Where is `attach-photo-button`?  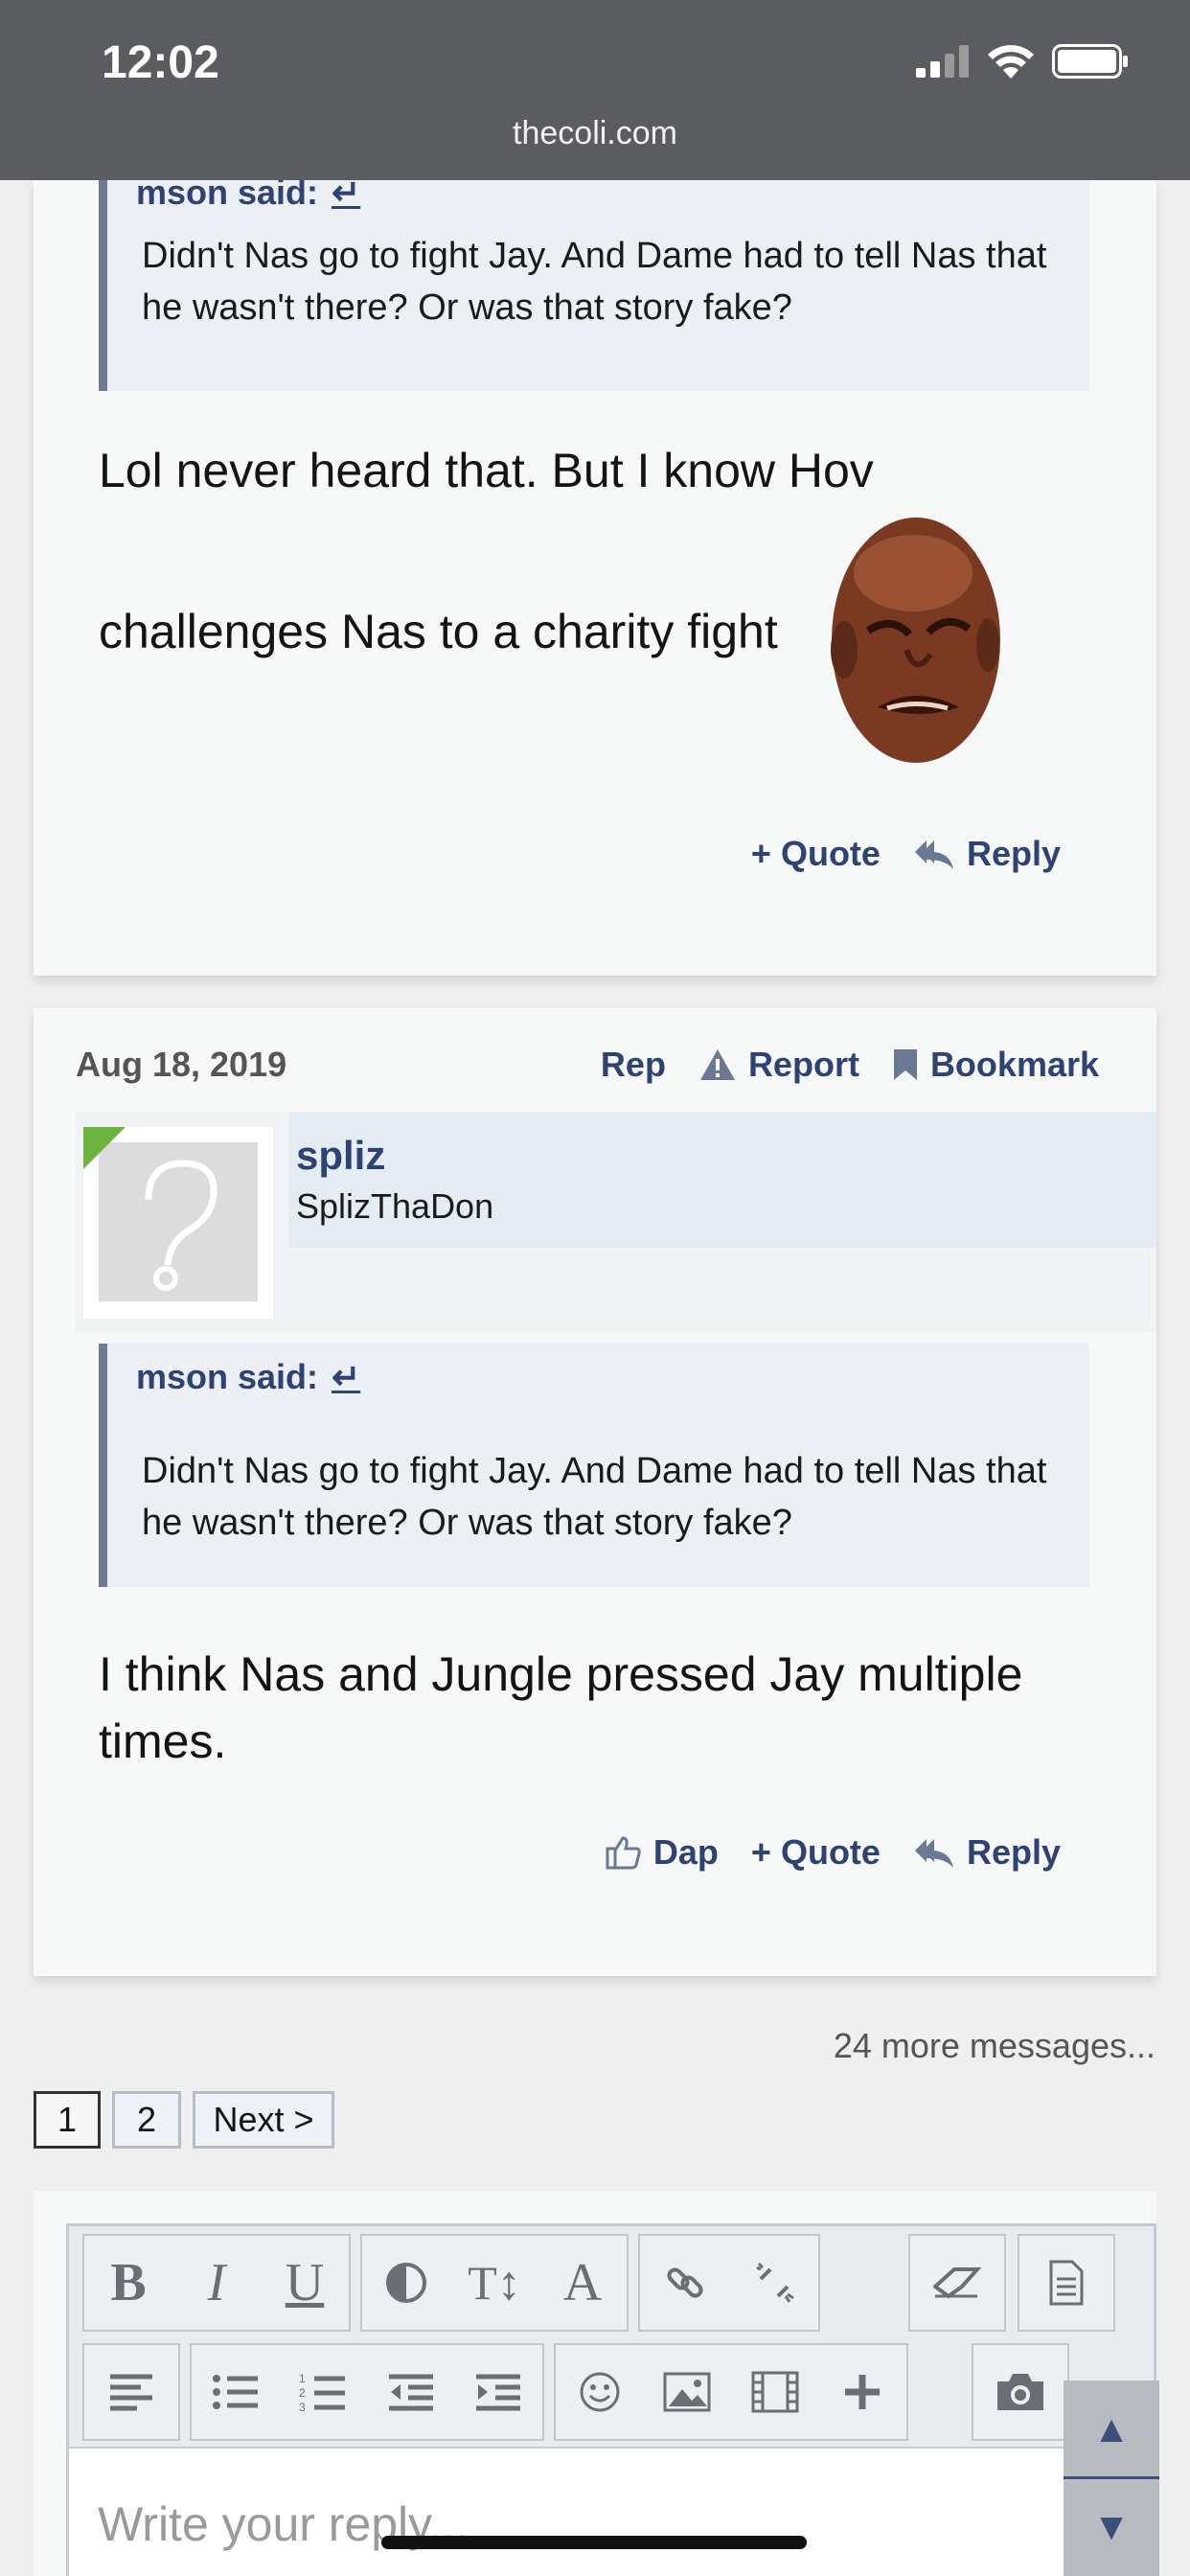 attach-photo-button is located at coordinates (1020, 2392).